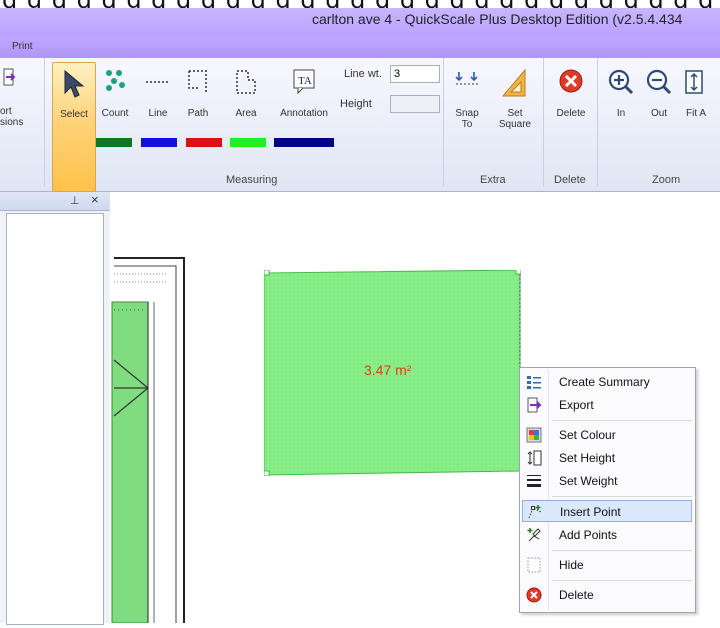 This screenshot has width=720, height=628. Describe the element at coordinates (6, 111) in the screenshot. I see `export-label-top: ort` at that location.